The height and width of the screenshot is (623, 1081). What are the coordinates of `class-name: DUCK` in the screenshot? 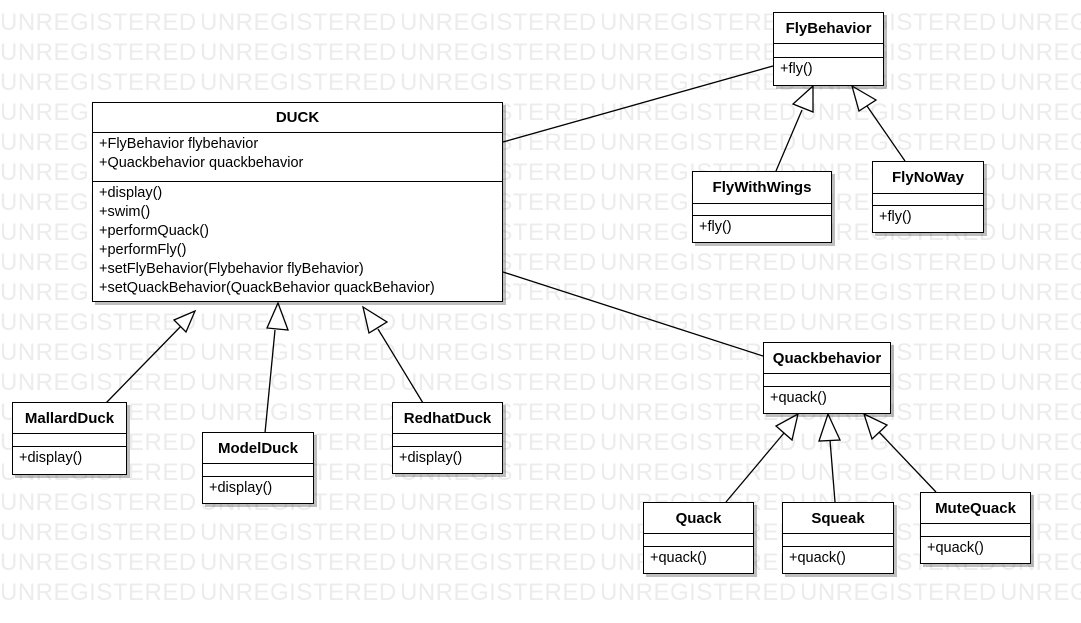 It's located at (297, 118).